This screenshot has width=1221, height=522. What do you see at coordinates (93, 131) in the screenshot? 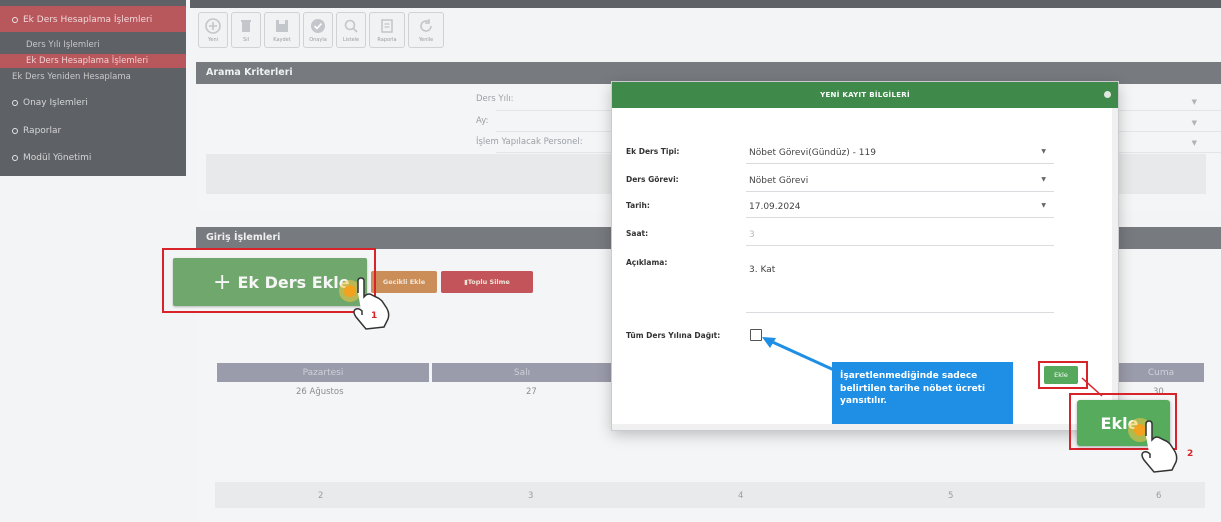
I see `sidebar-section-raporlar: Raporlar` at bounding box center [93, 131].